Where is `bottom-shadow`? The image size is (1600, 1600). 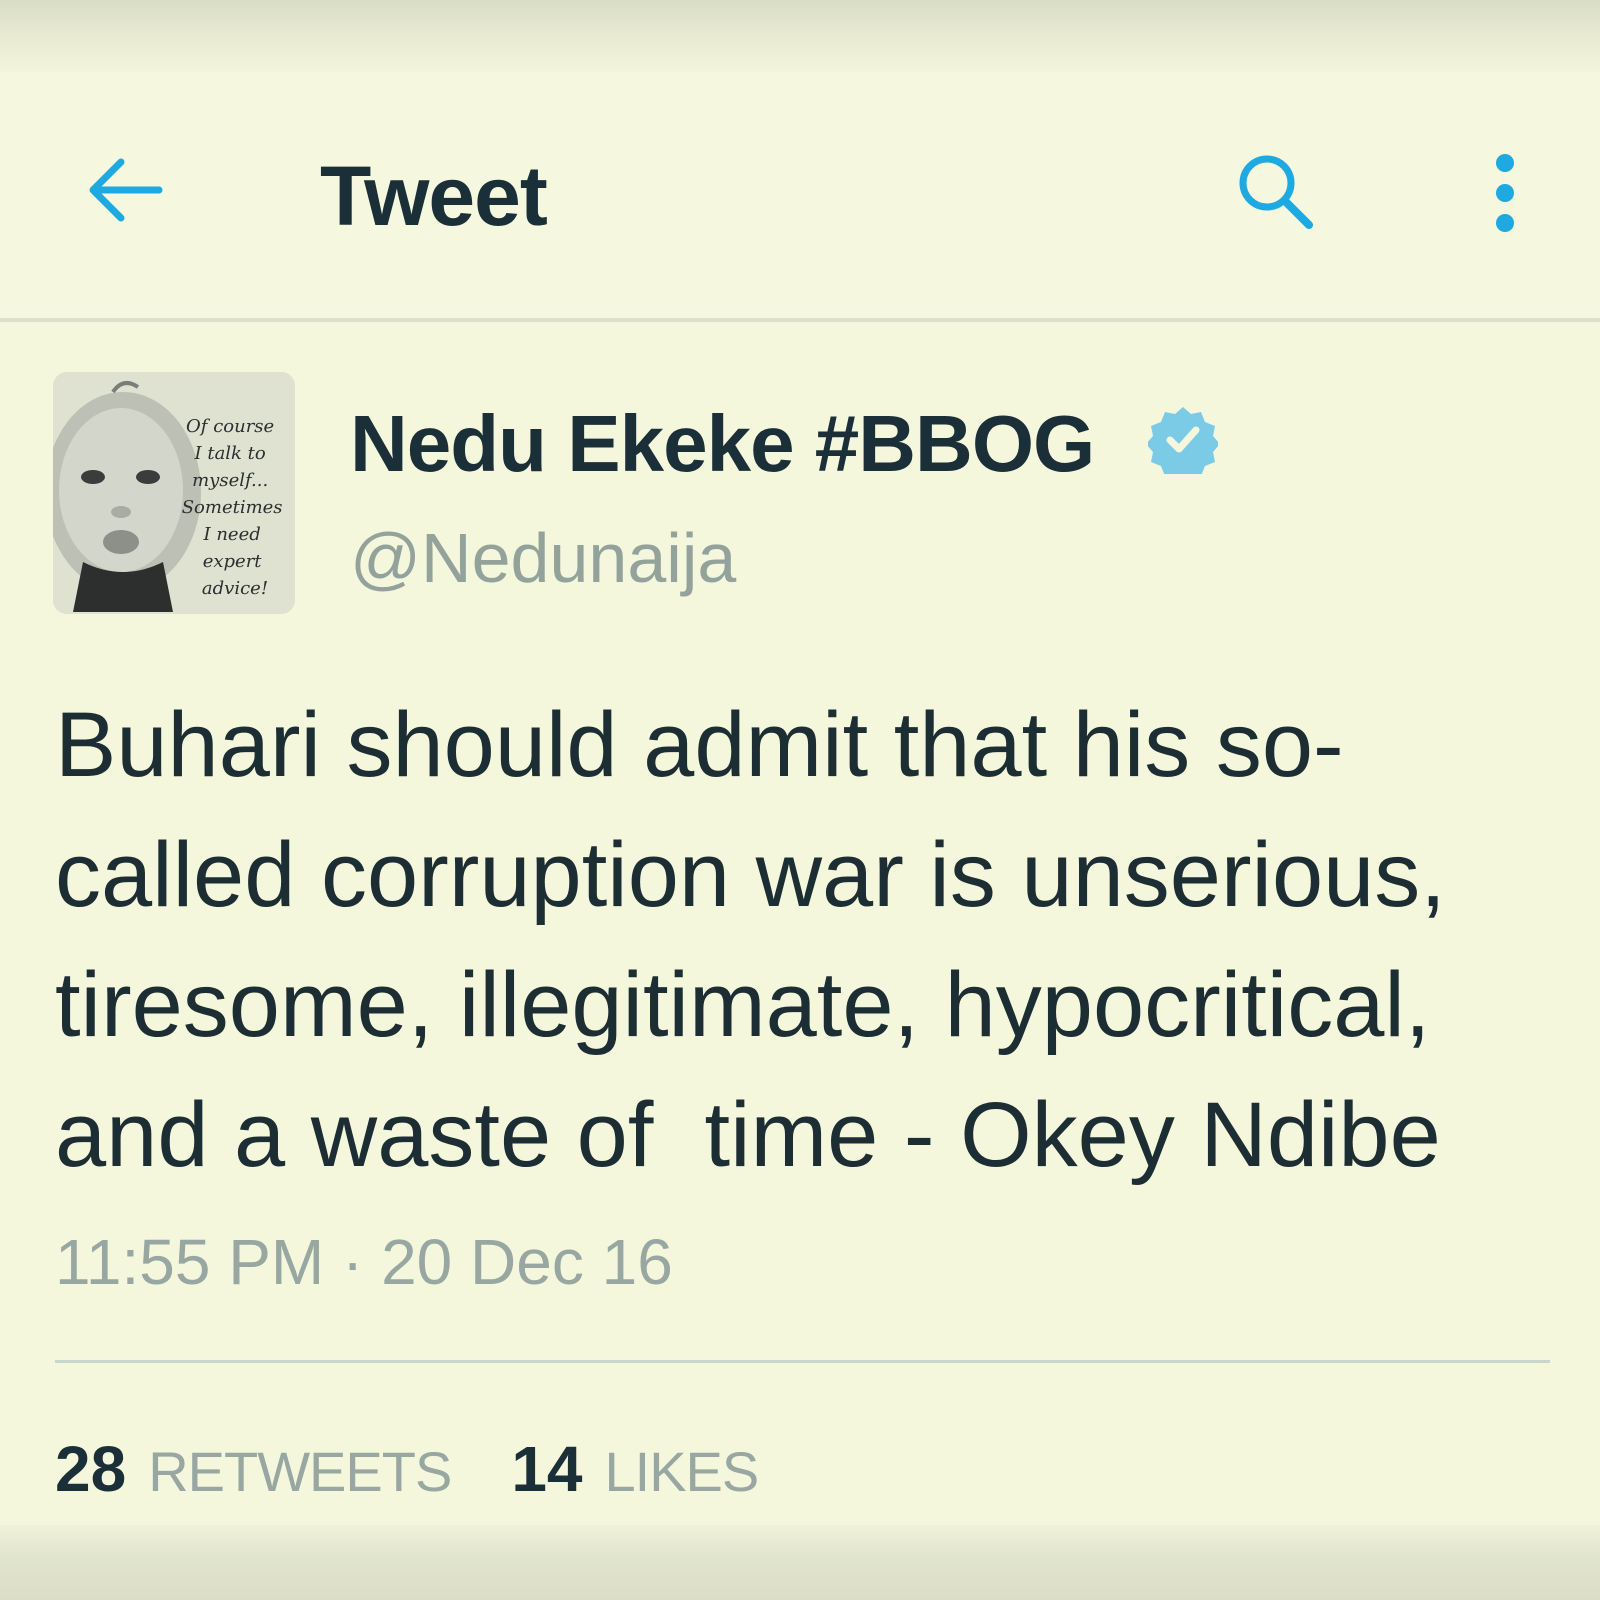
bottom-shadow is located at coordinates (800, 1562).